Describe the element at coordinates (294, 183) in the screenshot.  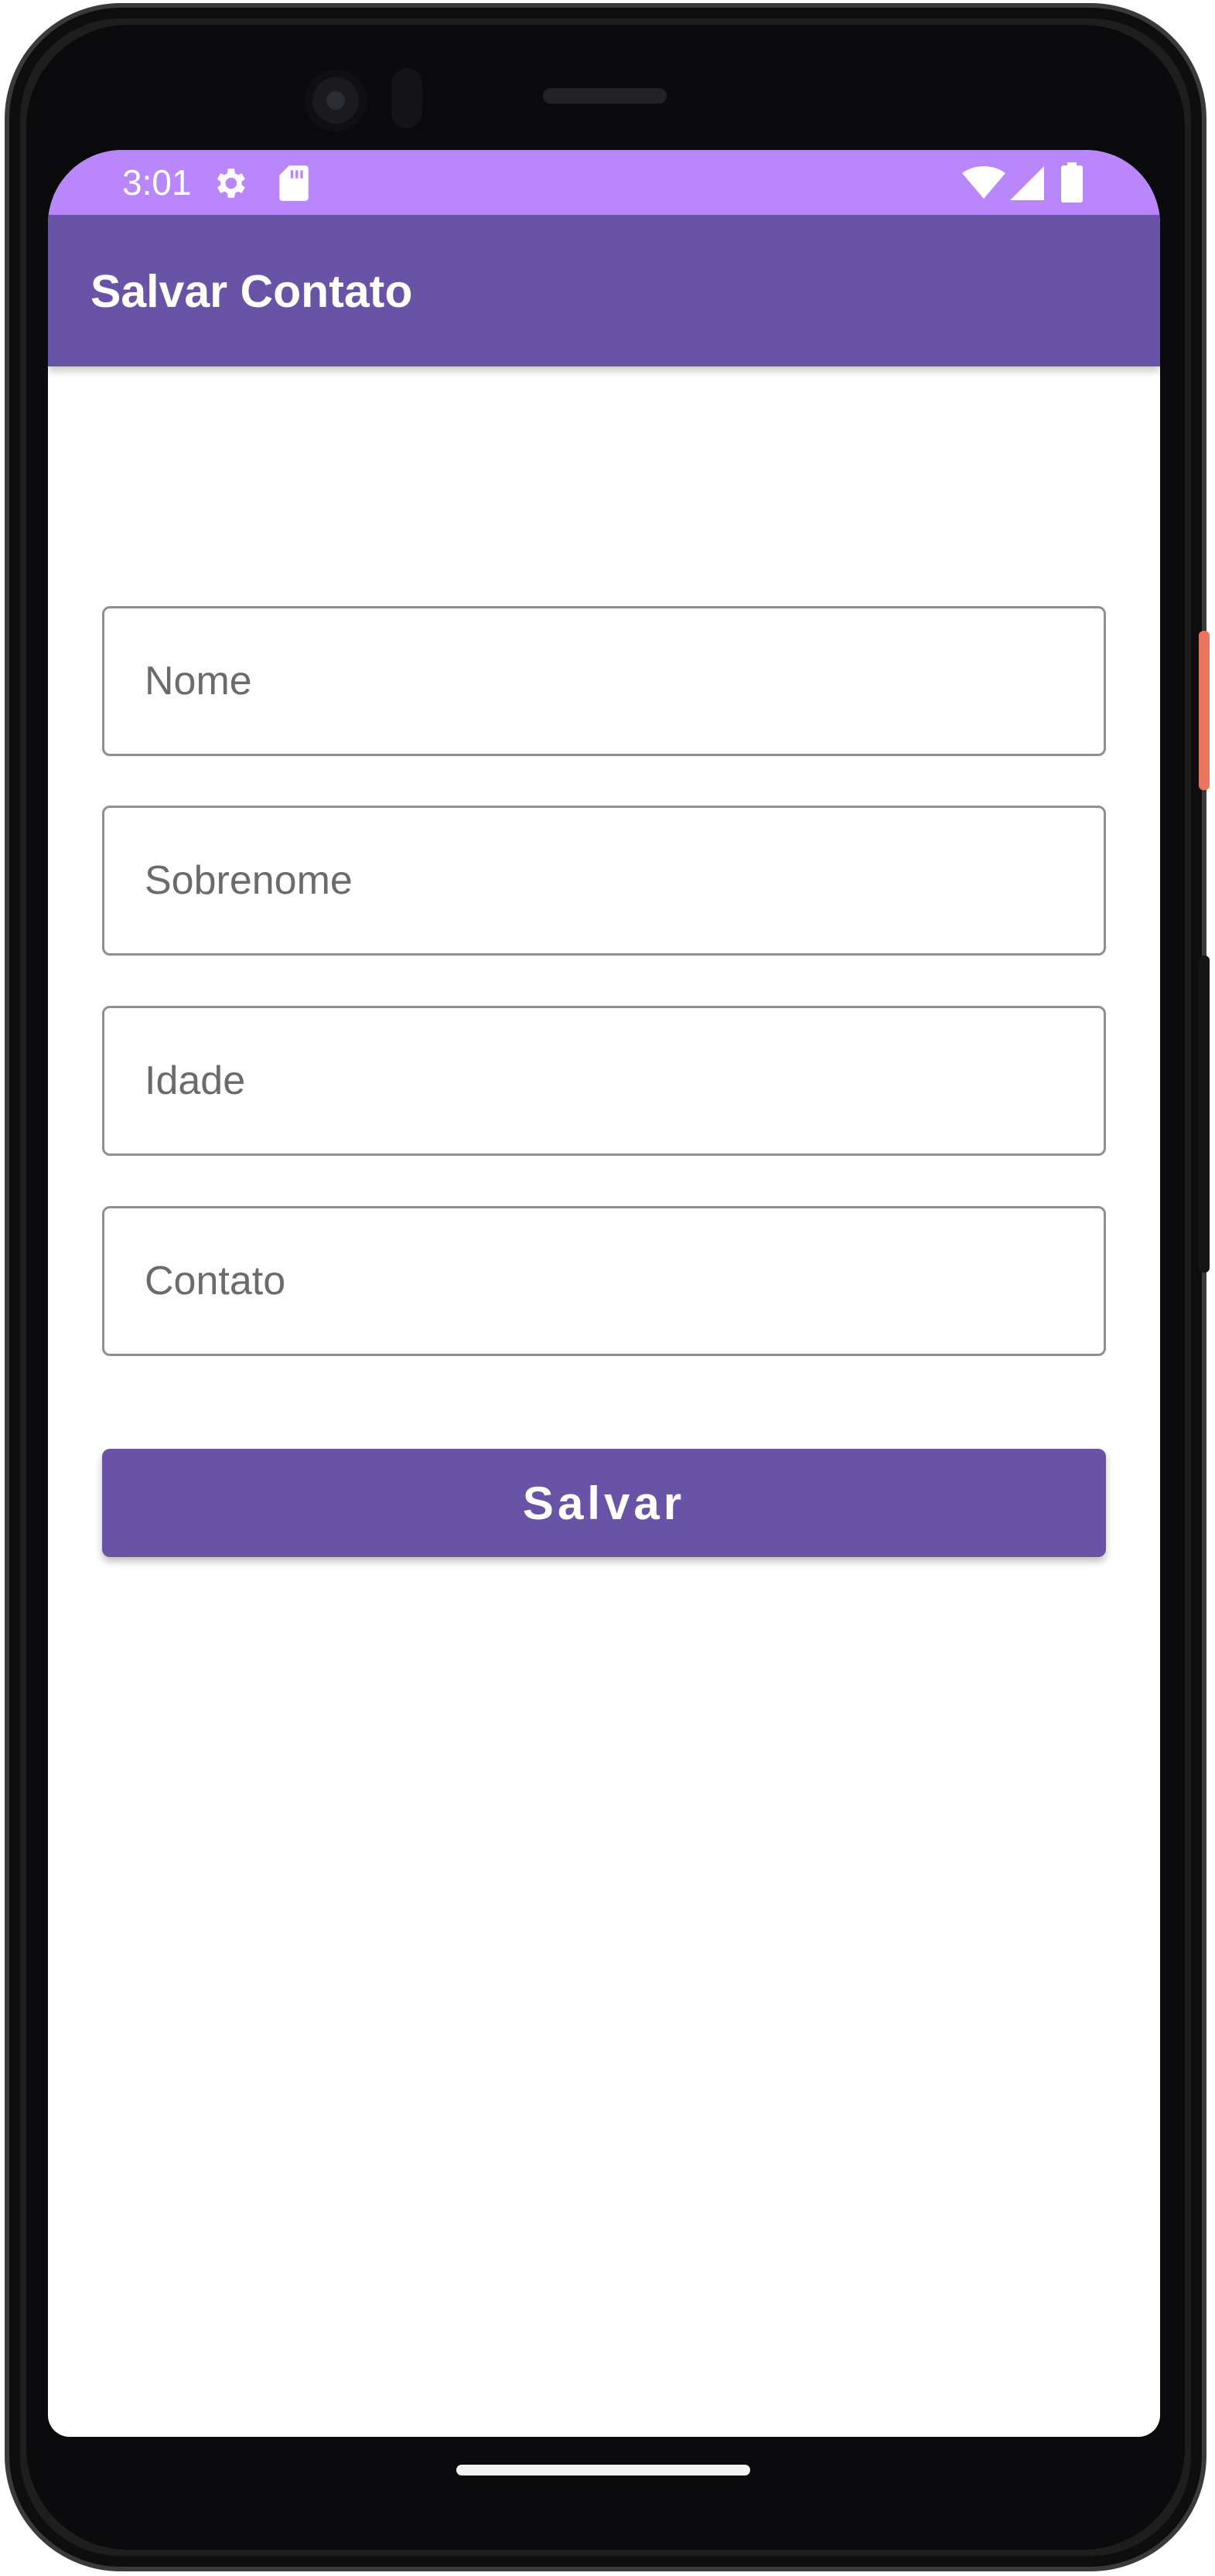
I see `sd-card-icon` at that location.